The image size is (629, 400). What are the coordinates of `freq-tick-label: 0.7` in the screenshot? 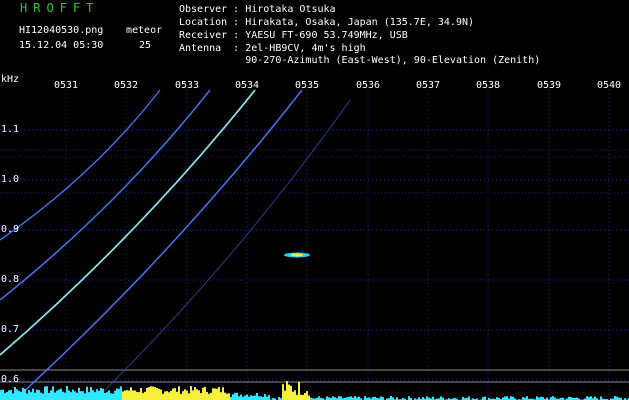 It's located at (10, 329).